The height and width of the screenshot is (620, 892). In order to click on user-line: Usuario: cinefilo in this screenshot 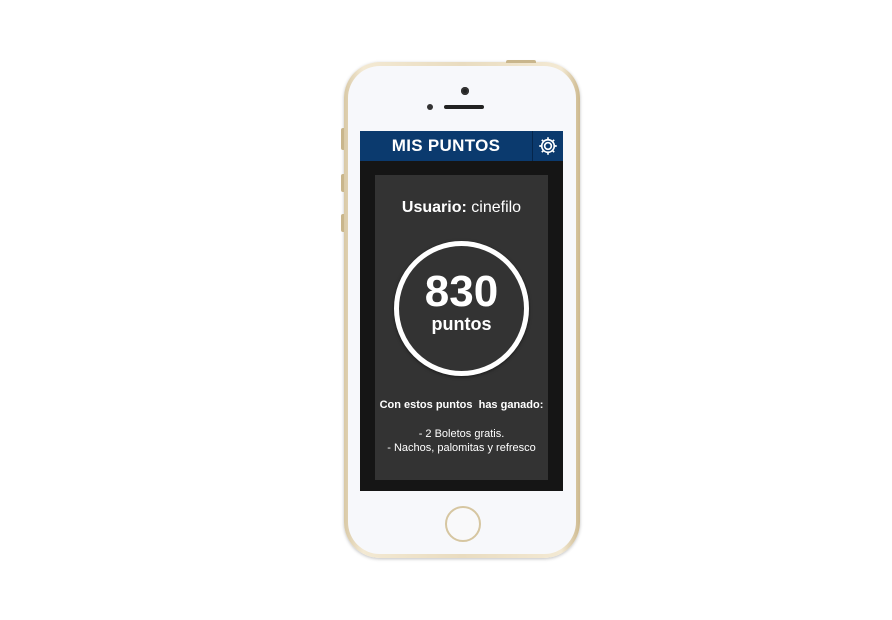, I will do `click(461, 208)`.